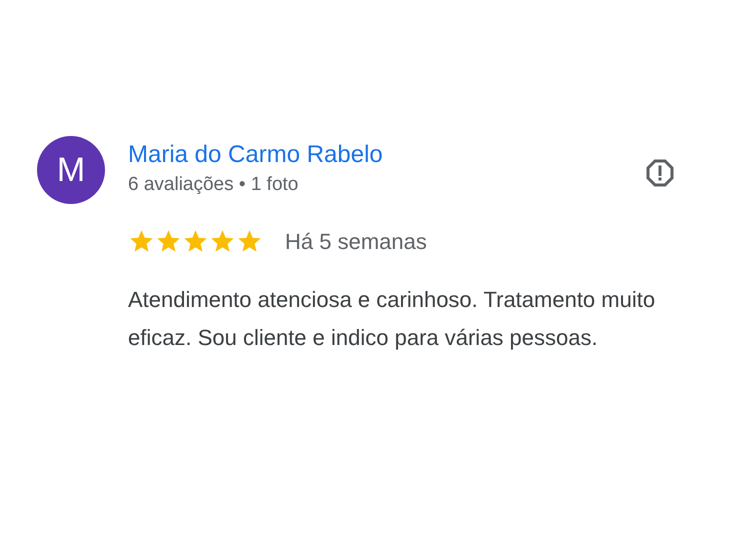 The width and height of the screenshot is (740, 545). What do you see at coordinates (392, 319) in the screenshot?
I see `review-text: Atendimento atenciosa e carinhoso. Tratamento muito eficaz. Sou cliente e indico para várias pessoas.` at bounding box center [392, 319].